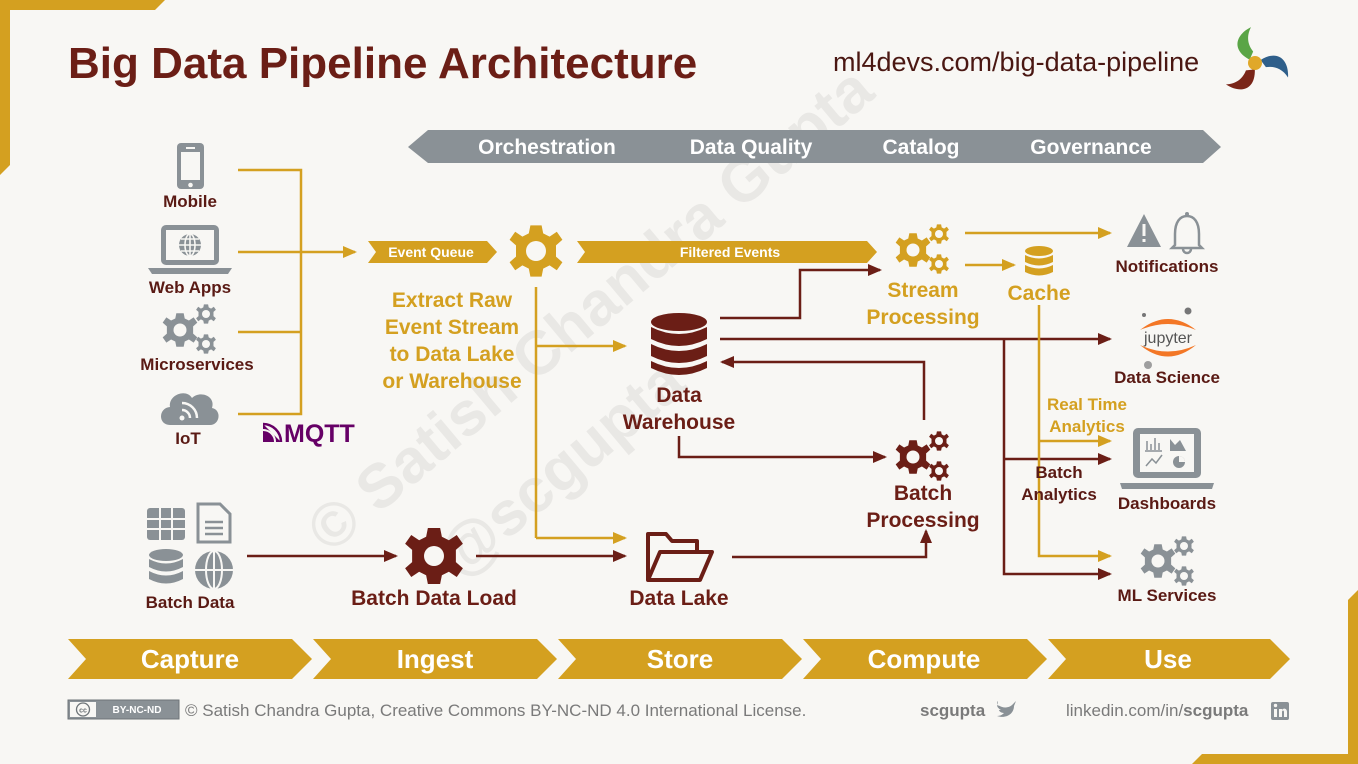 This screenshot has width=1358, height=764. I want to click on linkedin-link: linkedin.com/in/scgupta, so click(1177, 710).